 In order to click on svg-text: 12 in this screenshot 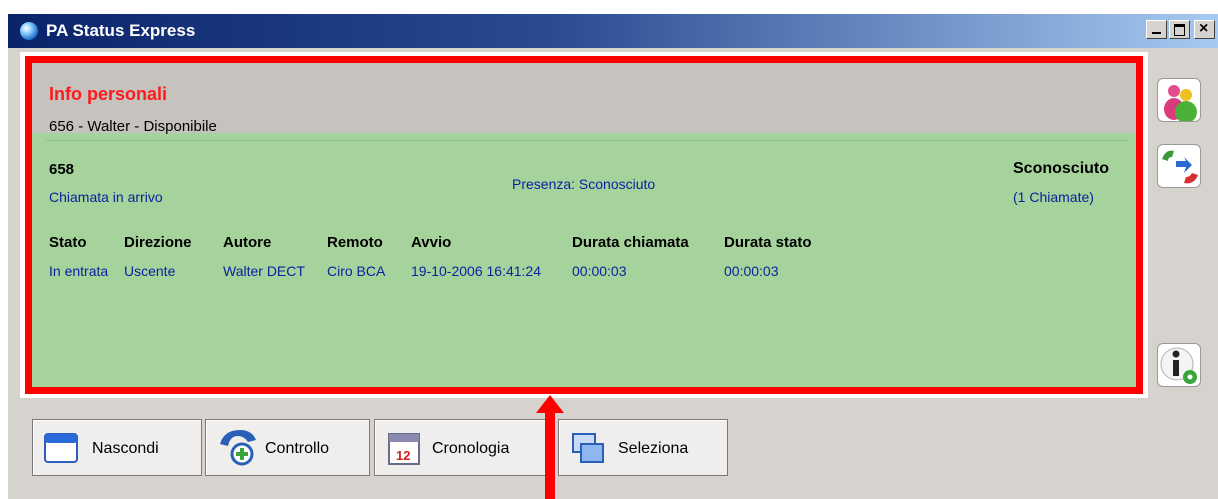, I will do `click(403, 455)`.